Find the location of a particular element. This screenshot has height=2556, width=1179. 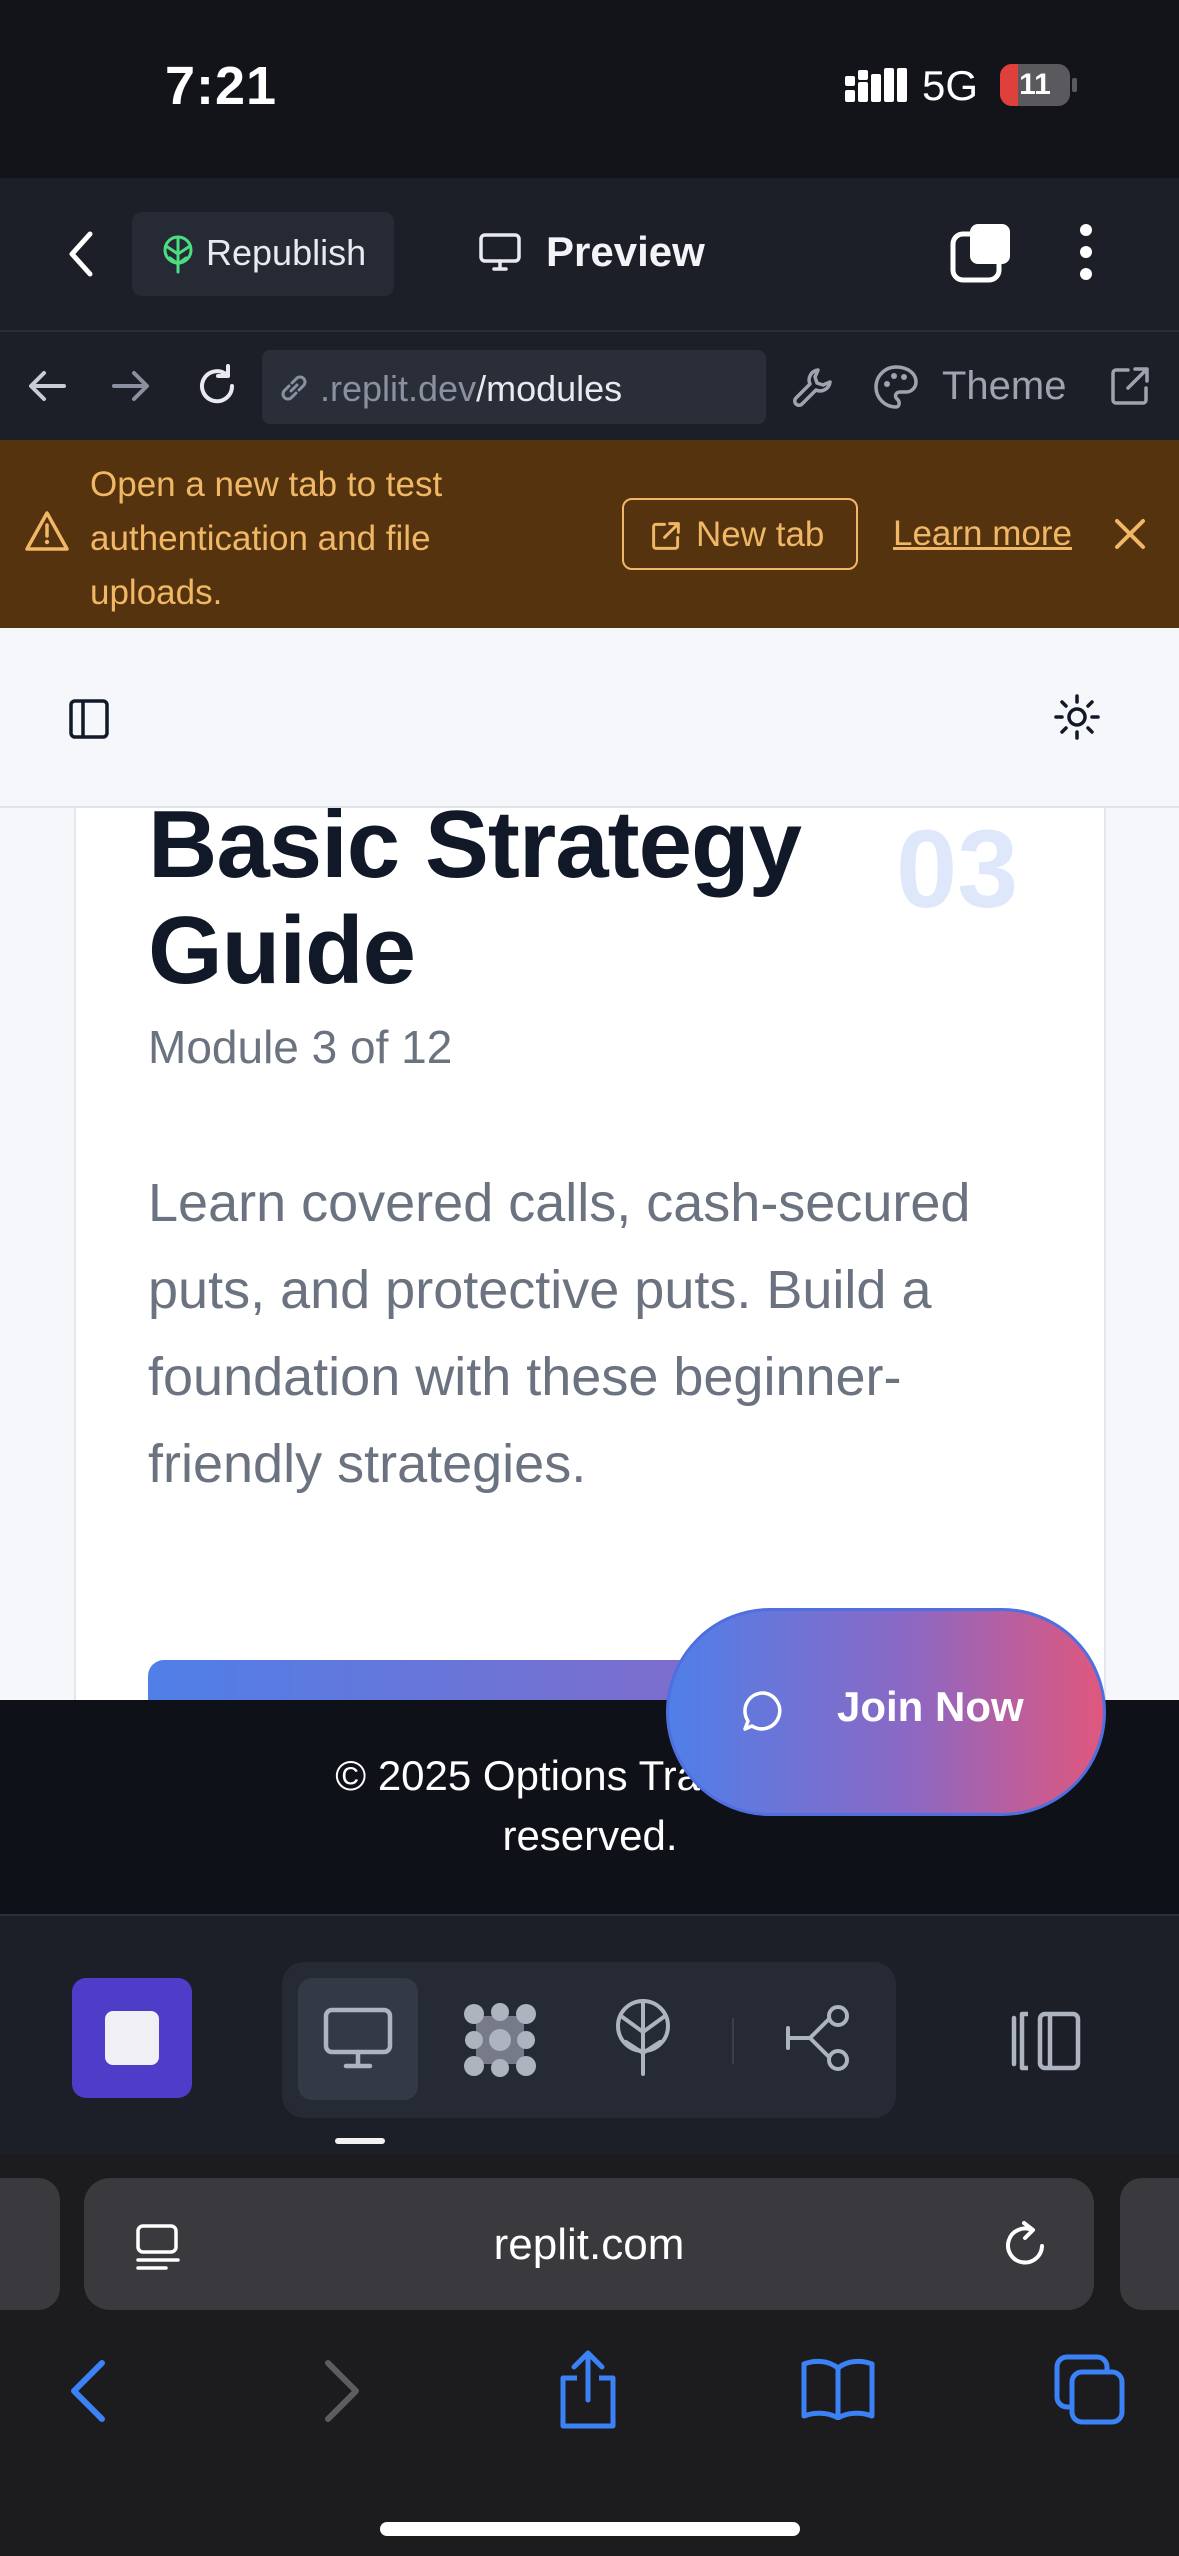

url-field: .replit.dev/modules is located at coordinates (514, 387).